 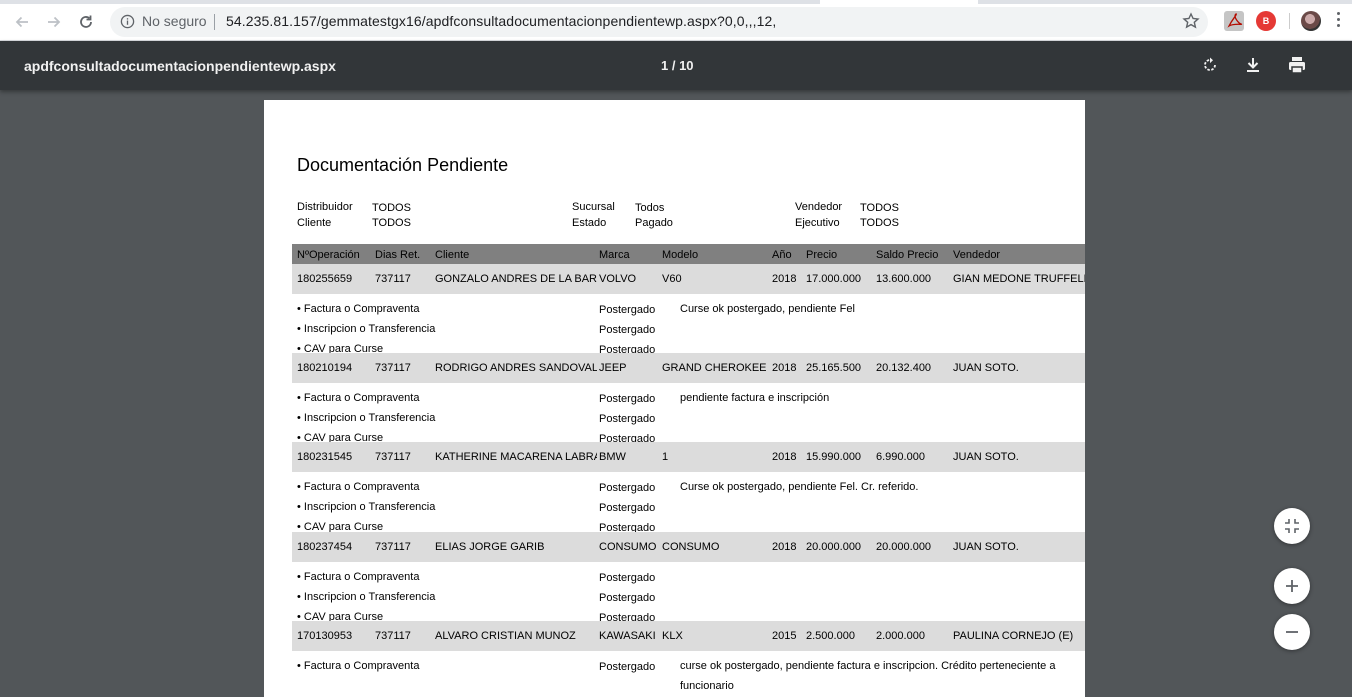 What do you see at coordinates (1297, 65) in the screenshot?
I see `print-icon` at bounding box center [1297, 65].